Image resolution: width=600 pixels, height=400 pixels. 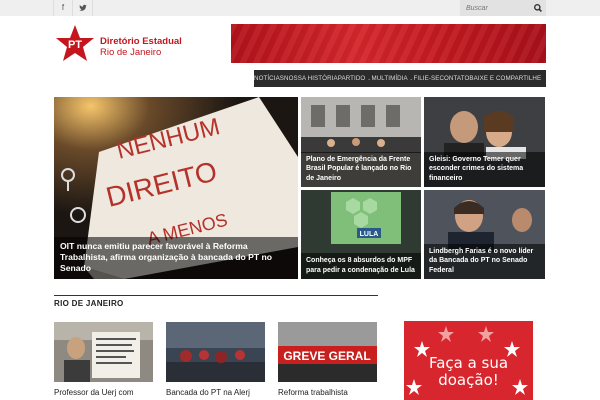 I want to click on star-logo-icon: PT, so click(x=75, y=43).